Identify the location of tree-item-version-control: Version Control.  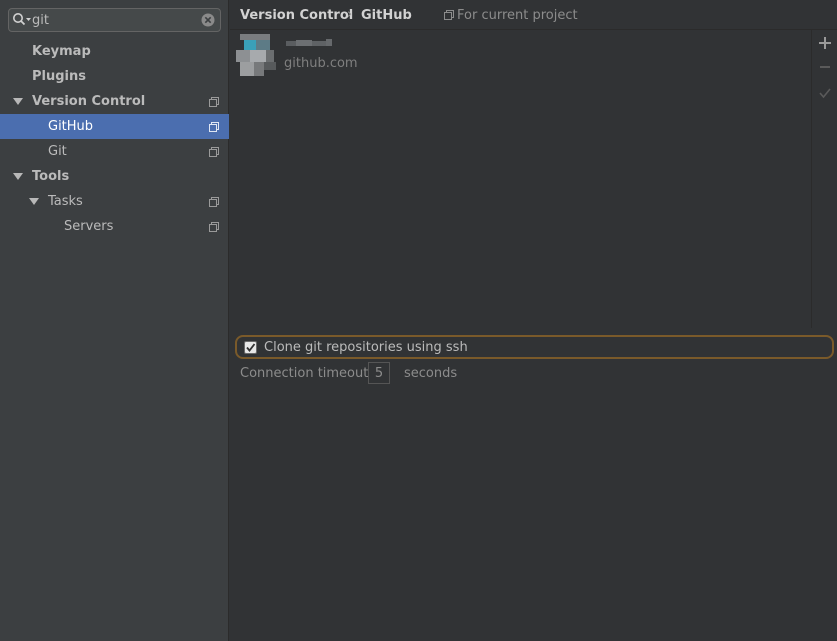
(114, 101).